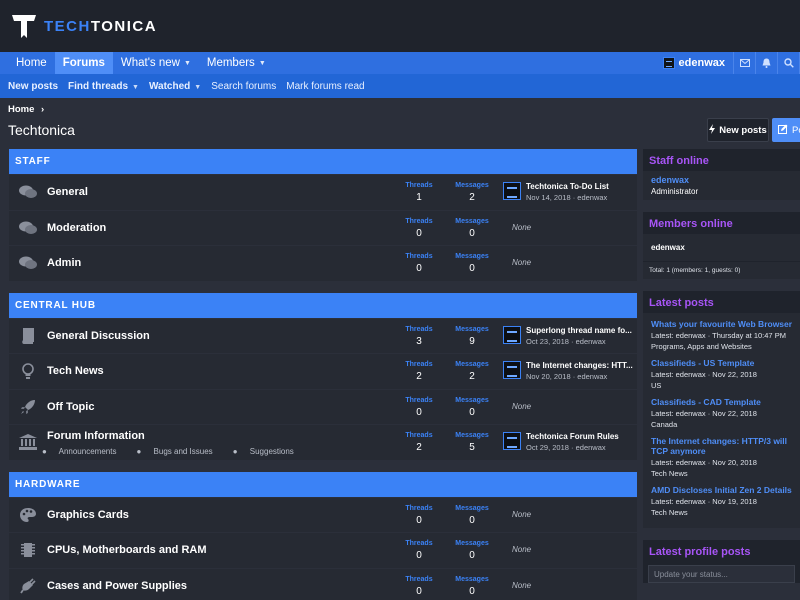  What do you see at coordinates (694, 63) in the screenshot?
I see `account-menu: edenwax` at bounding box center [694, 63].